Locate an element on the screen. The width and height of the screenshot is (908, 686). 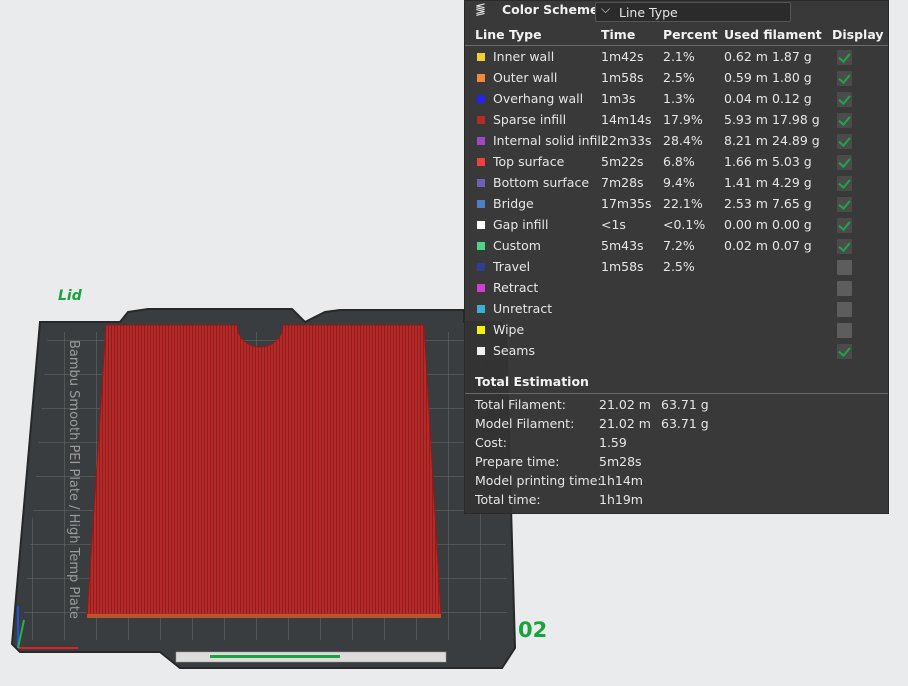
line-type-label: Custom is located at coordinates (517, 245).